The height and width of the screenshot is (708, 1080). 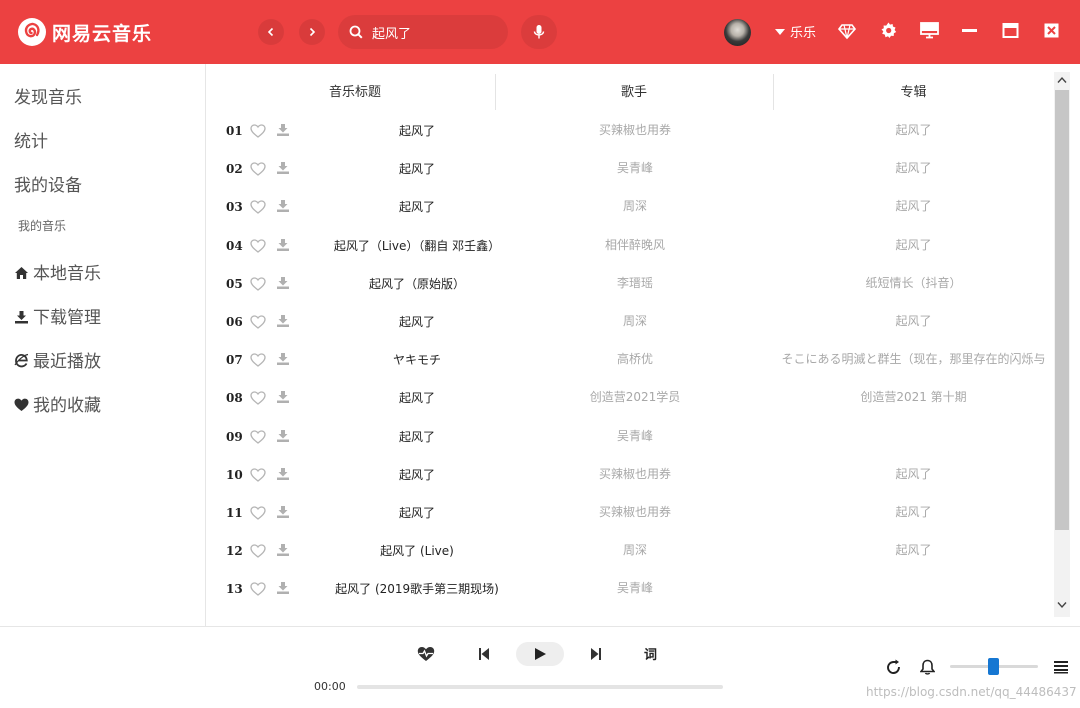 What do you see at coordinates (650, 653) in the screenshot?
I see `lyrics-button: 词` at bounding box center [650, 653].